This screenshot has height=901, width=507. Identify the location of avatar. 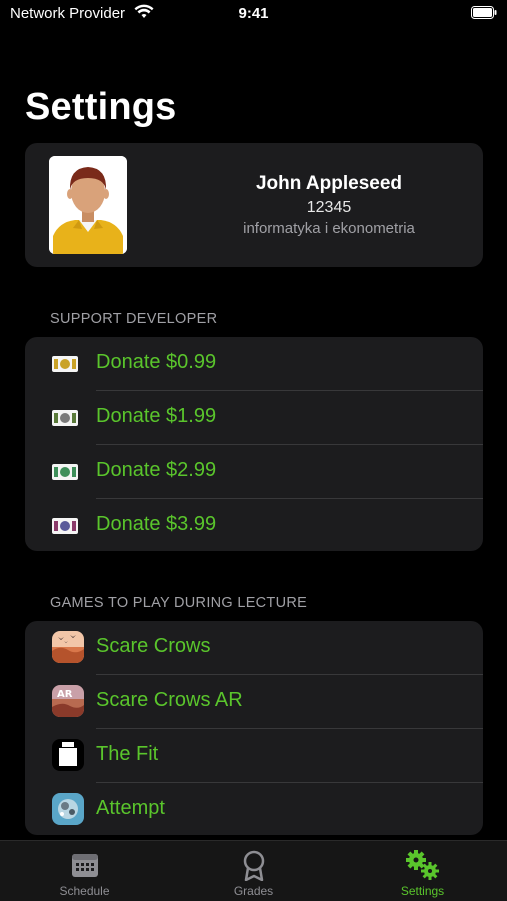
(88, 205).